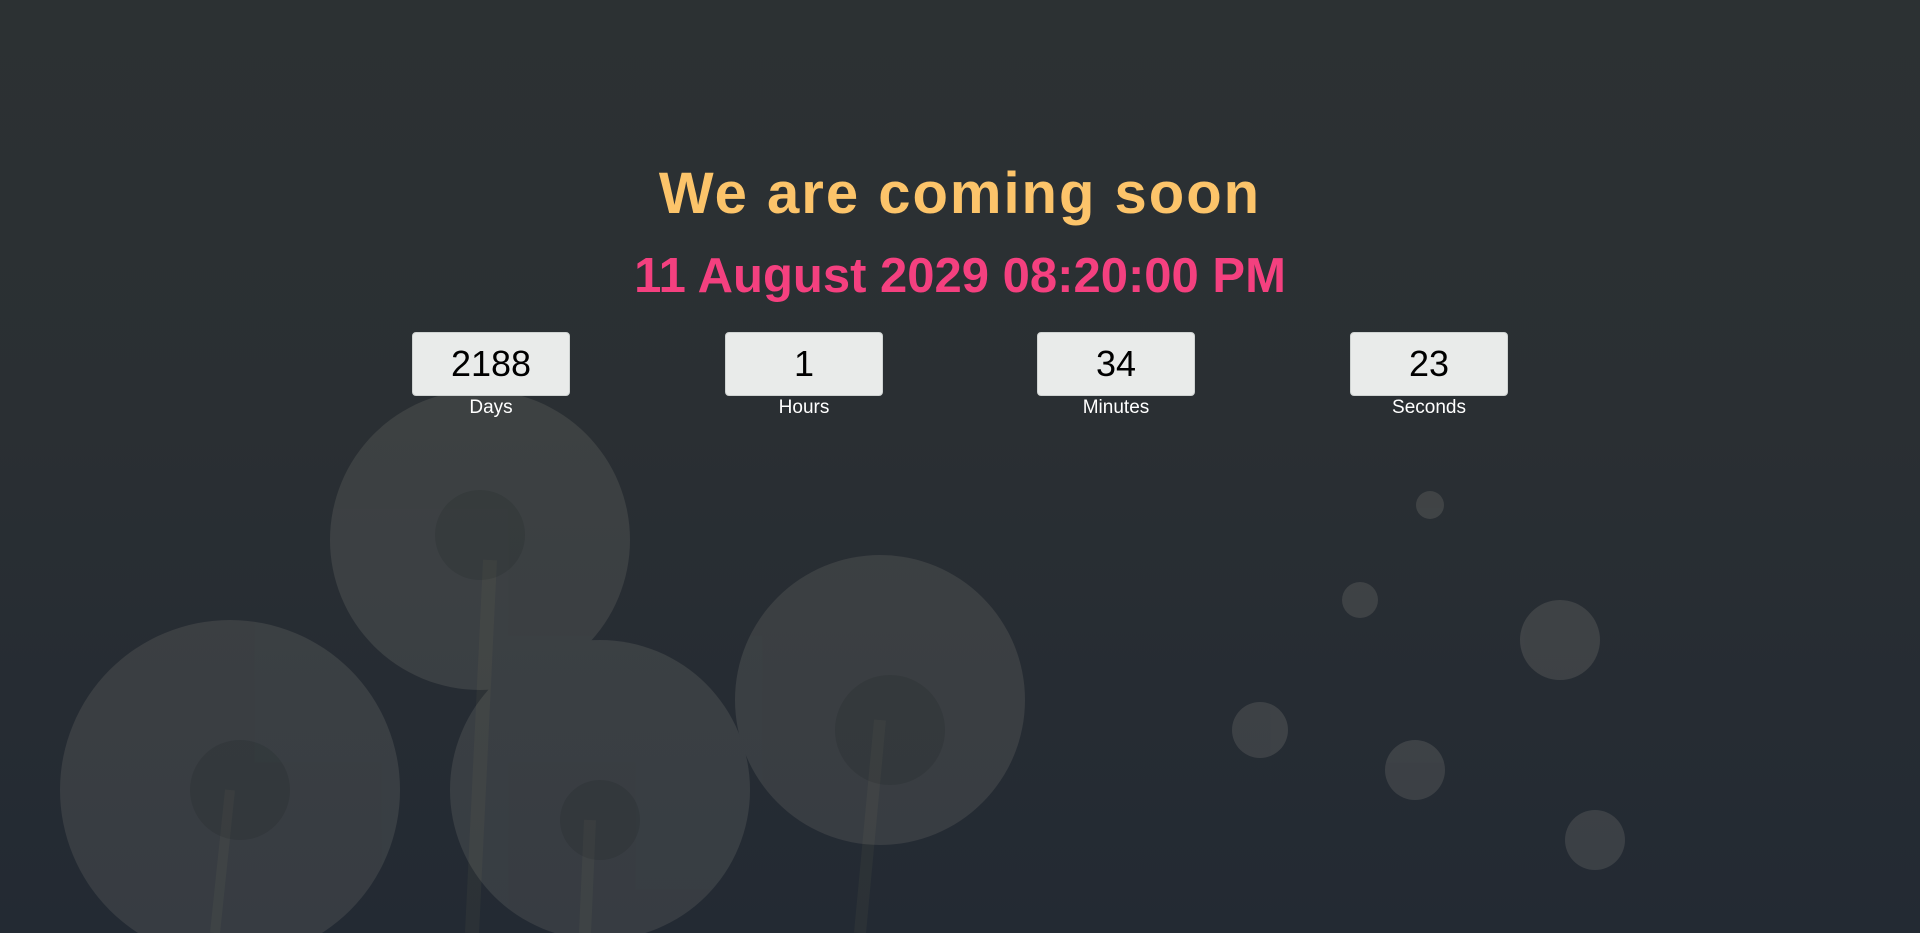 The width and height of the screenshot is (1920, 933). I want to click on launch-date: 11 August 2029 08:20:00 PM, so click(960, 276).